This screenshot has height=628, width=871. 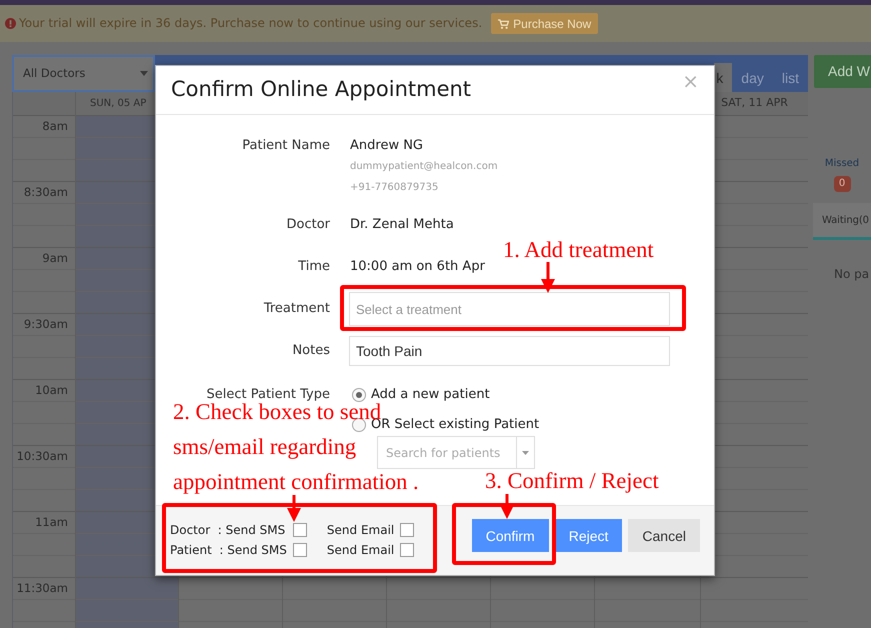 I want to click on dropdown-button, so click(x=525, y=452).